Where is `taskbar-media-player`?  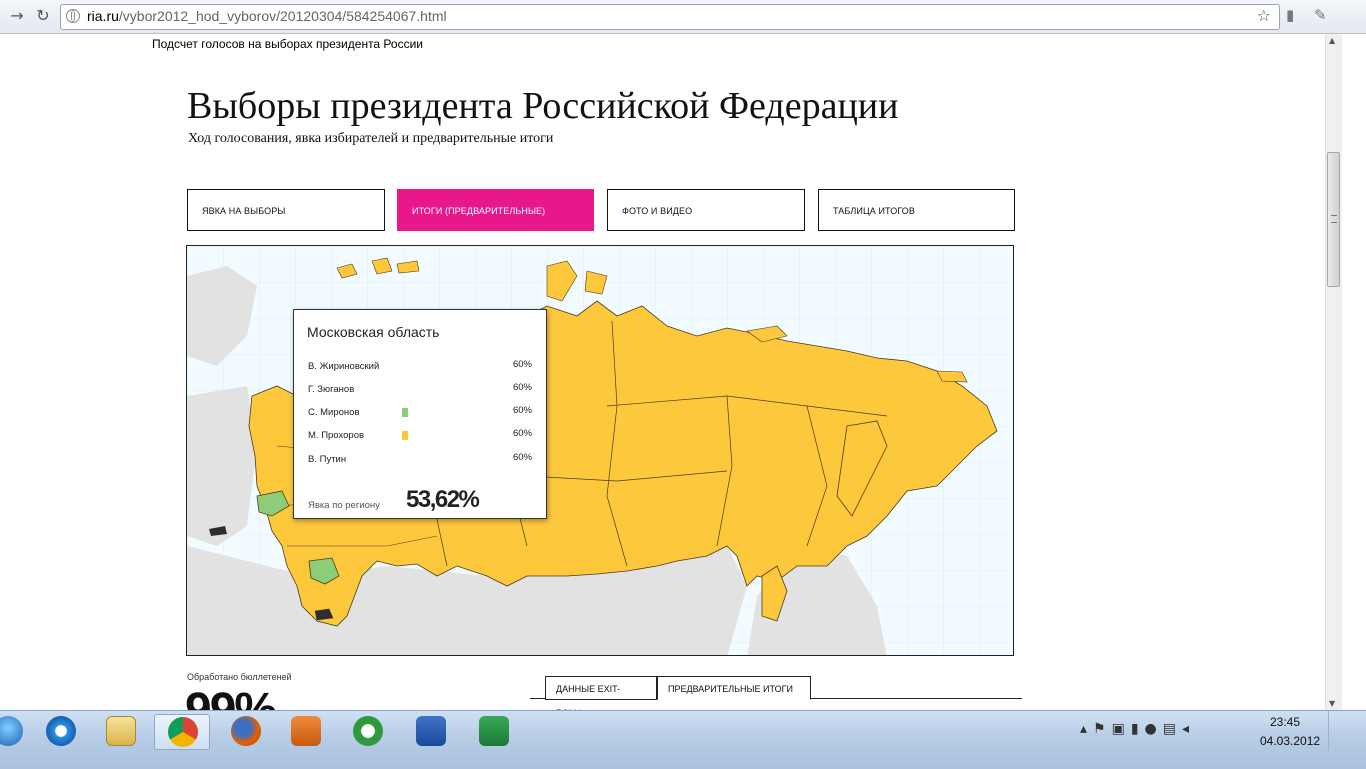
taskbar-media-player is located at coordinates (306, 732).